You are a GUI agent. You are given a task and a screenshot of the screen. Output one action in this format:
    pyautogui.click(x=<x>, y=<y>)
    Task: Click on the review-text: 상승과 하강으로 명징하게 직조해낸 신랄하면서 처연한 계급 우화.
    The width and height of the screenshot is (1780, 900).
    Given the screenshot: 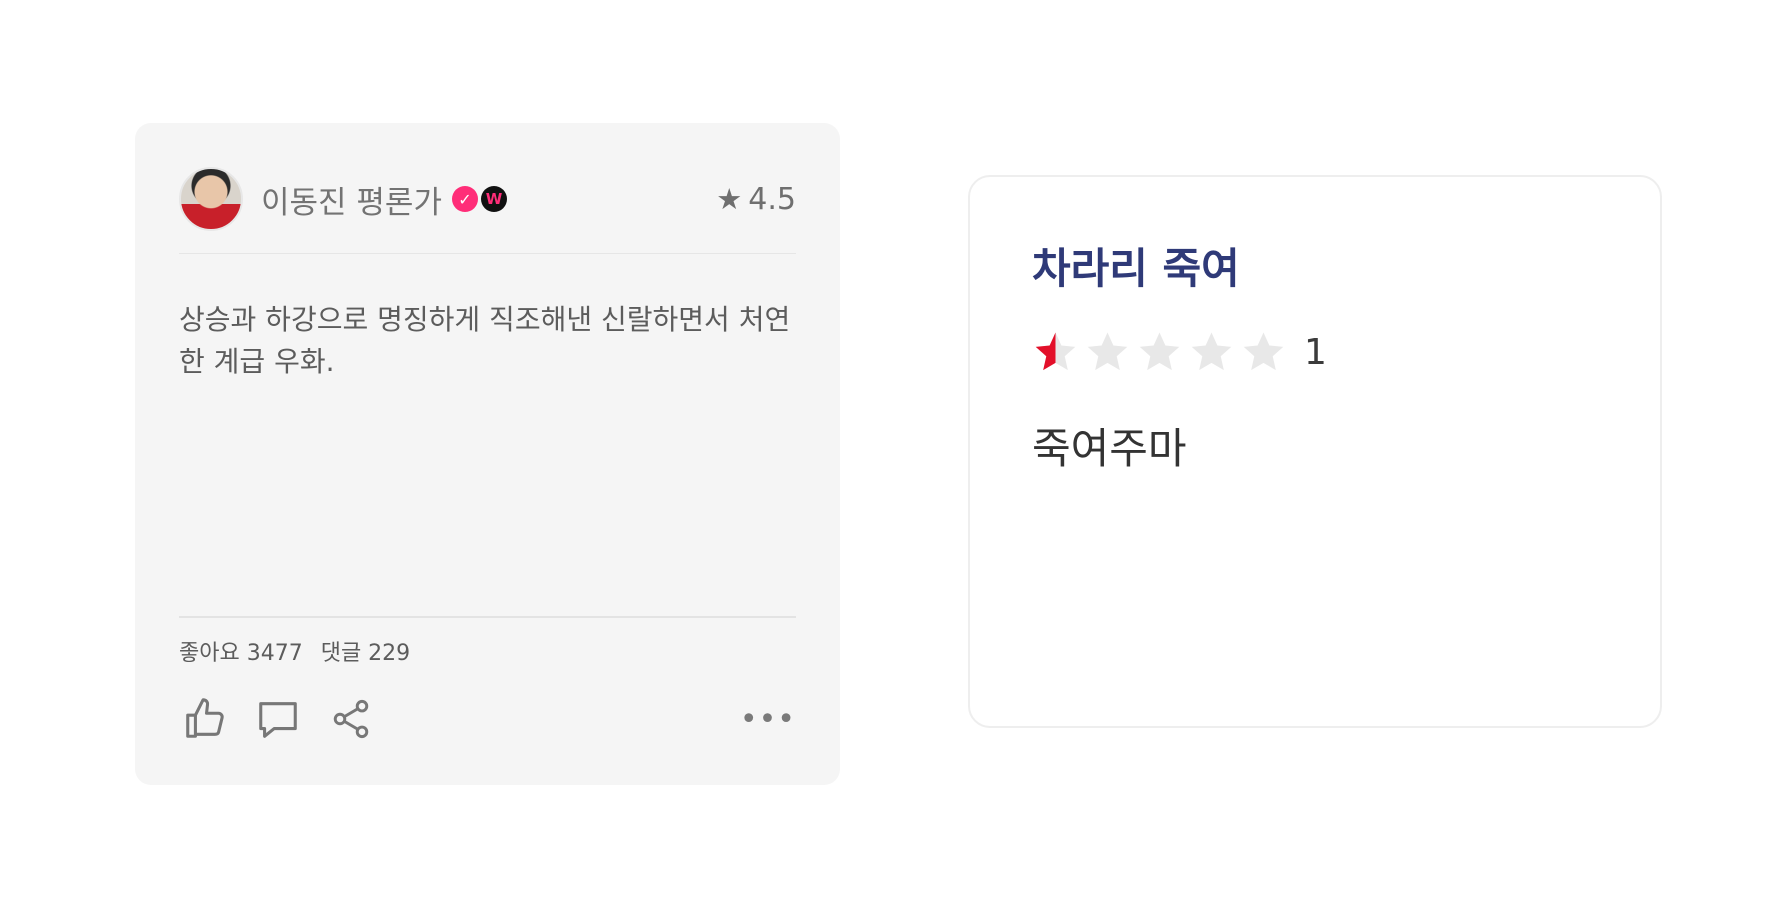 What is the action you would take?
    pyautogui.click(x=487, y=341)
    